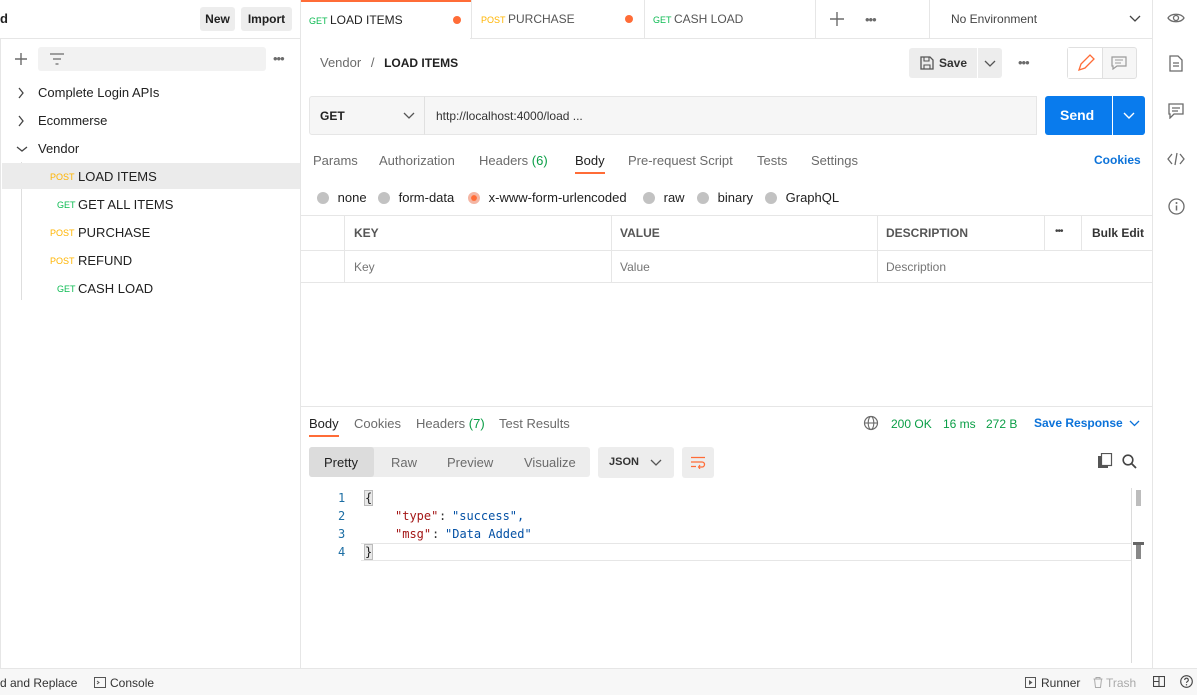 The width and height of the screenshot is (1197, 695). Describe the element at coordinates (416, 197) in the screenshot. I see `body-type-radio: form-data` at that location.